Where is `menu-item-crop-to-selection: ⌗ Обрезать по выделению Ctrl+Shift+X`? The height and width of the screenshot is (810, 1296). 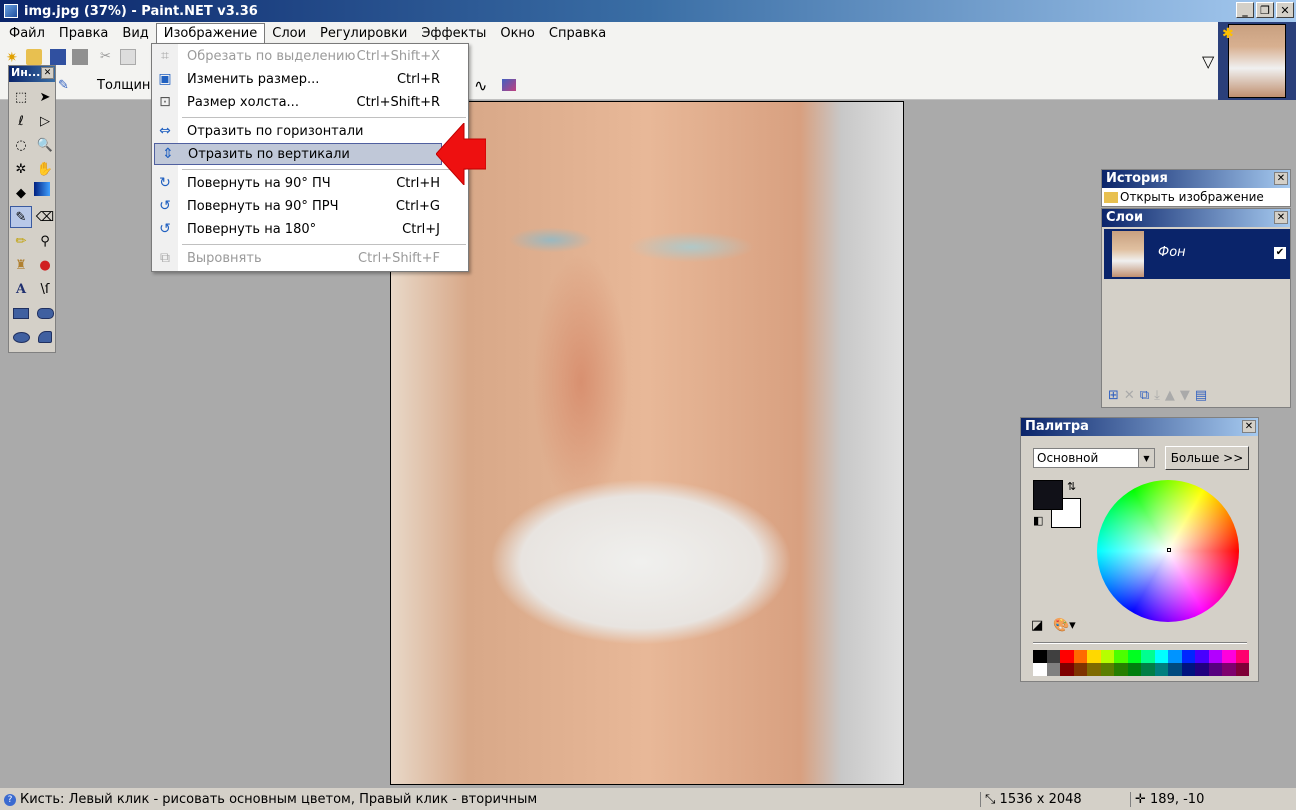 menu-item-crop-to-selection: ⌗ Обрезать по выделению Ctrl+Shift+X is located at coordinates (310, 56).